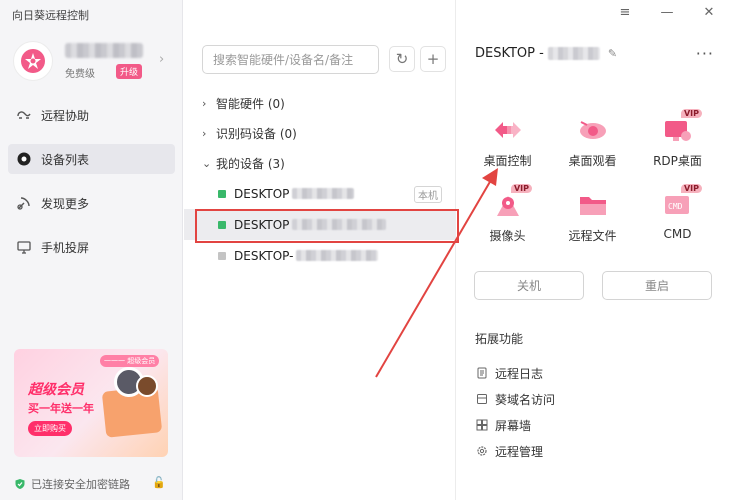 The height and width of the screenshot is (500, 730). Describe the element at coordinates (678, 205) in the screenshot. I see `cmd-icon: CMD` at that location.